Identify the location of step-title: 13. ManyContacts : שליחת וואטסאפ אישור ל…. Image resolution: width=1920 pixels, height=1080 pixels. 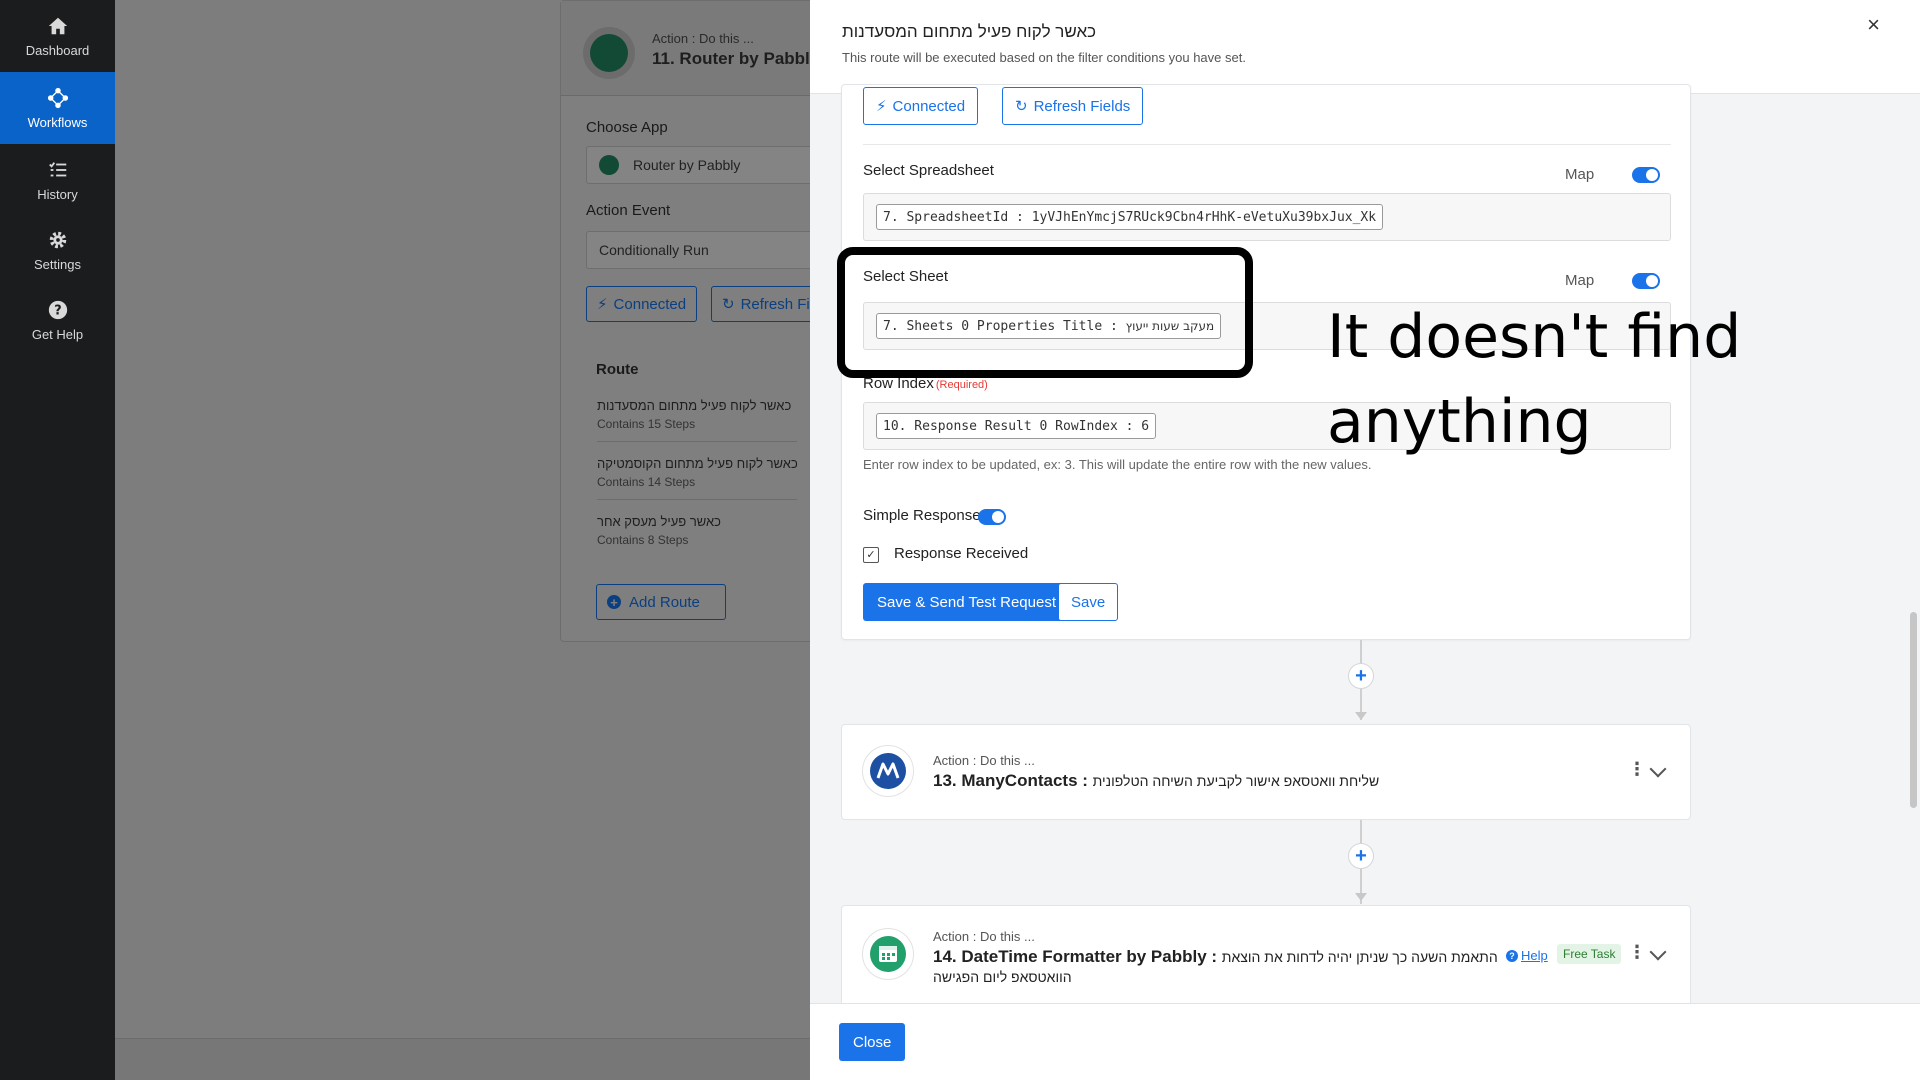
(1156, 781).